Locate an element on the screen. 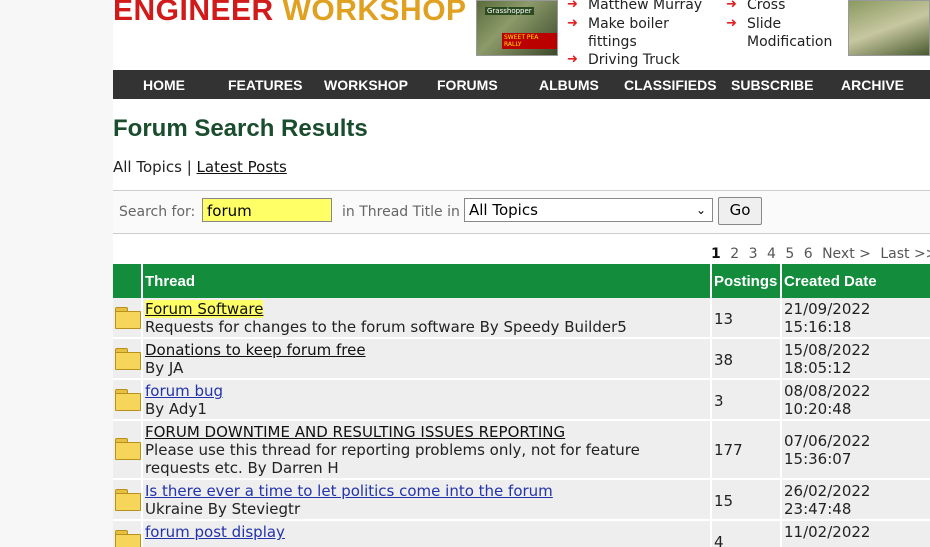 This screenshot has width=930, height=547. thread-link: Forum Software is located at coordinates (204, 309).